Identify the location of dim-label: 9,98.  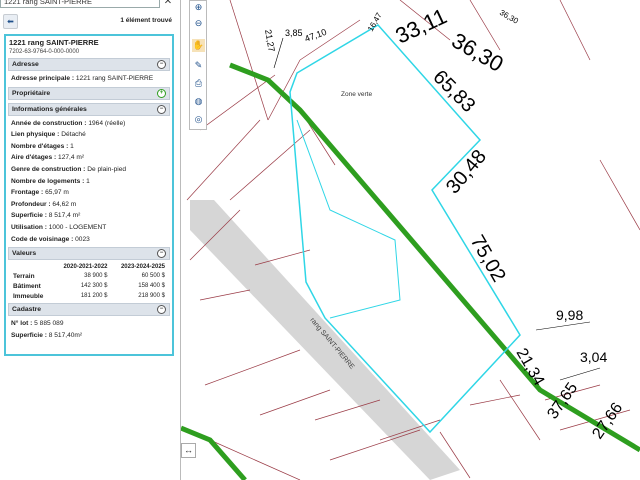
(569, 315).